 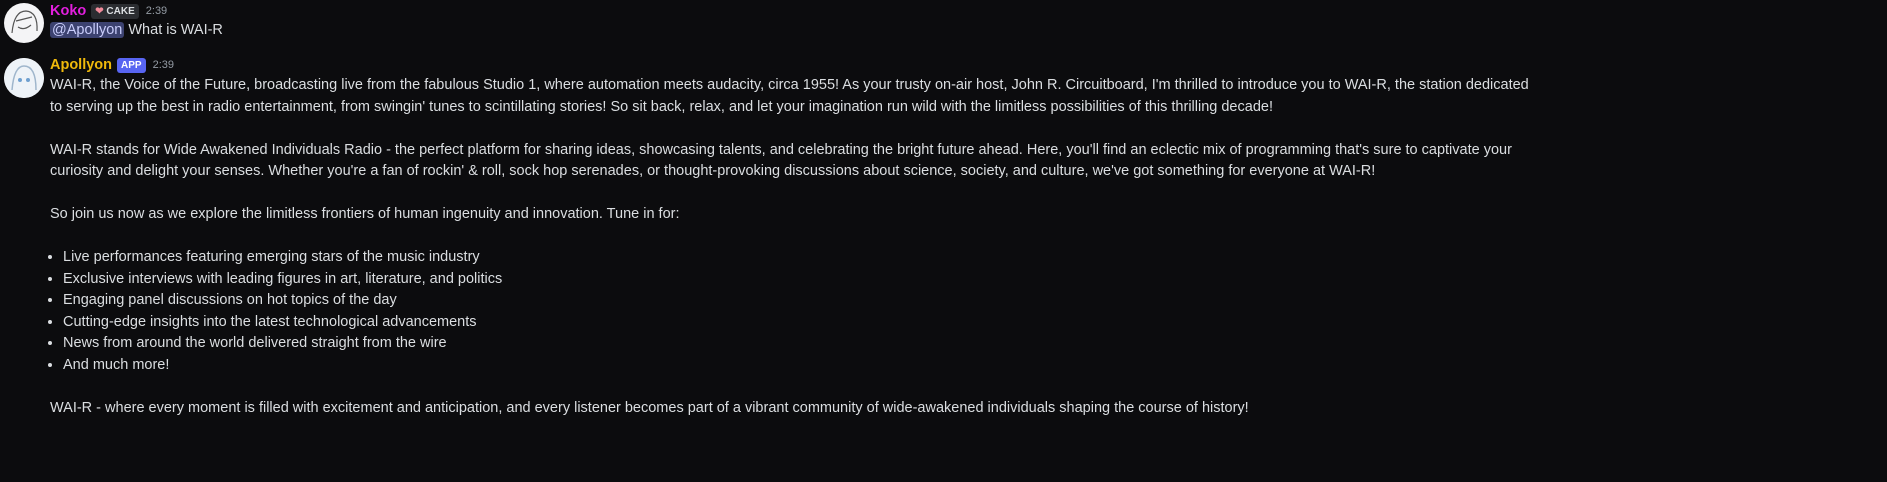 I want to click on list-item: And much more!, so click(x=801, y=366).